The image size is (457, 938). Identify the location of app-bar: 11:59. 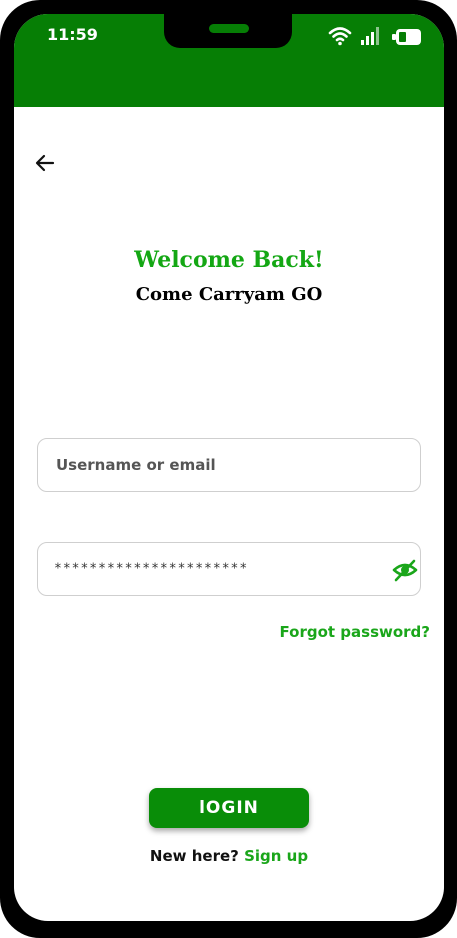
(229, 60).